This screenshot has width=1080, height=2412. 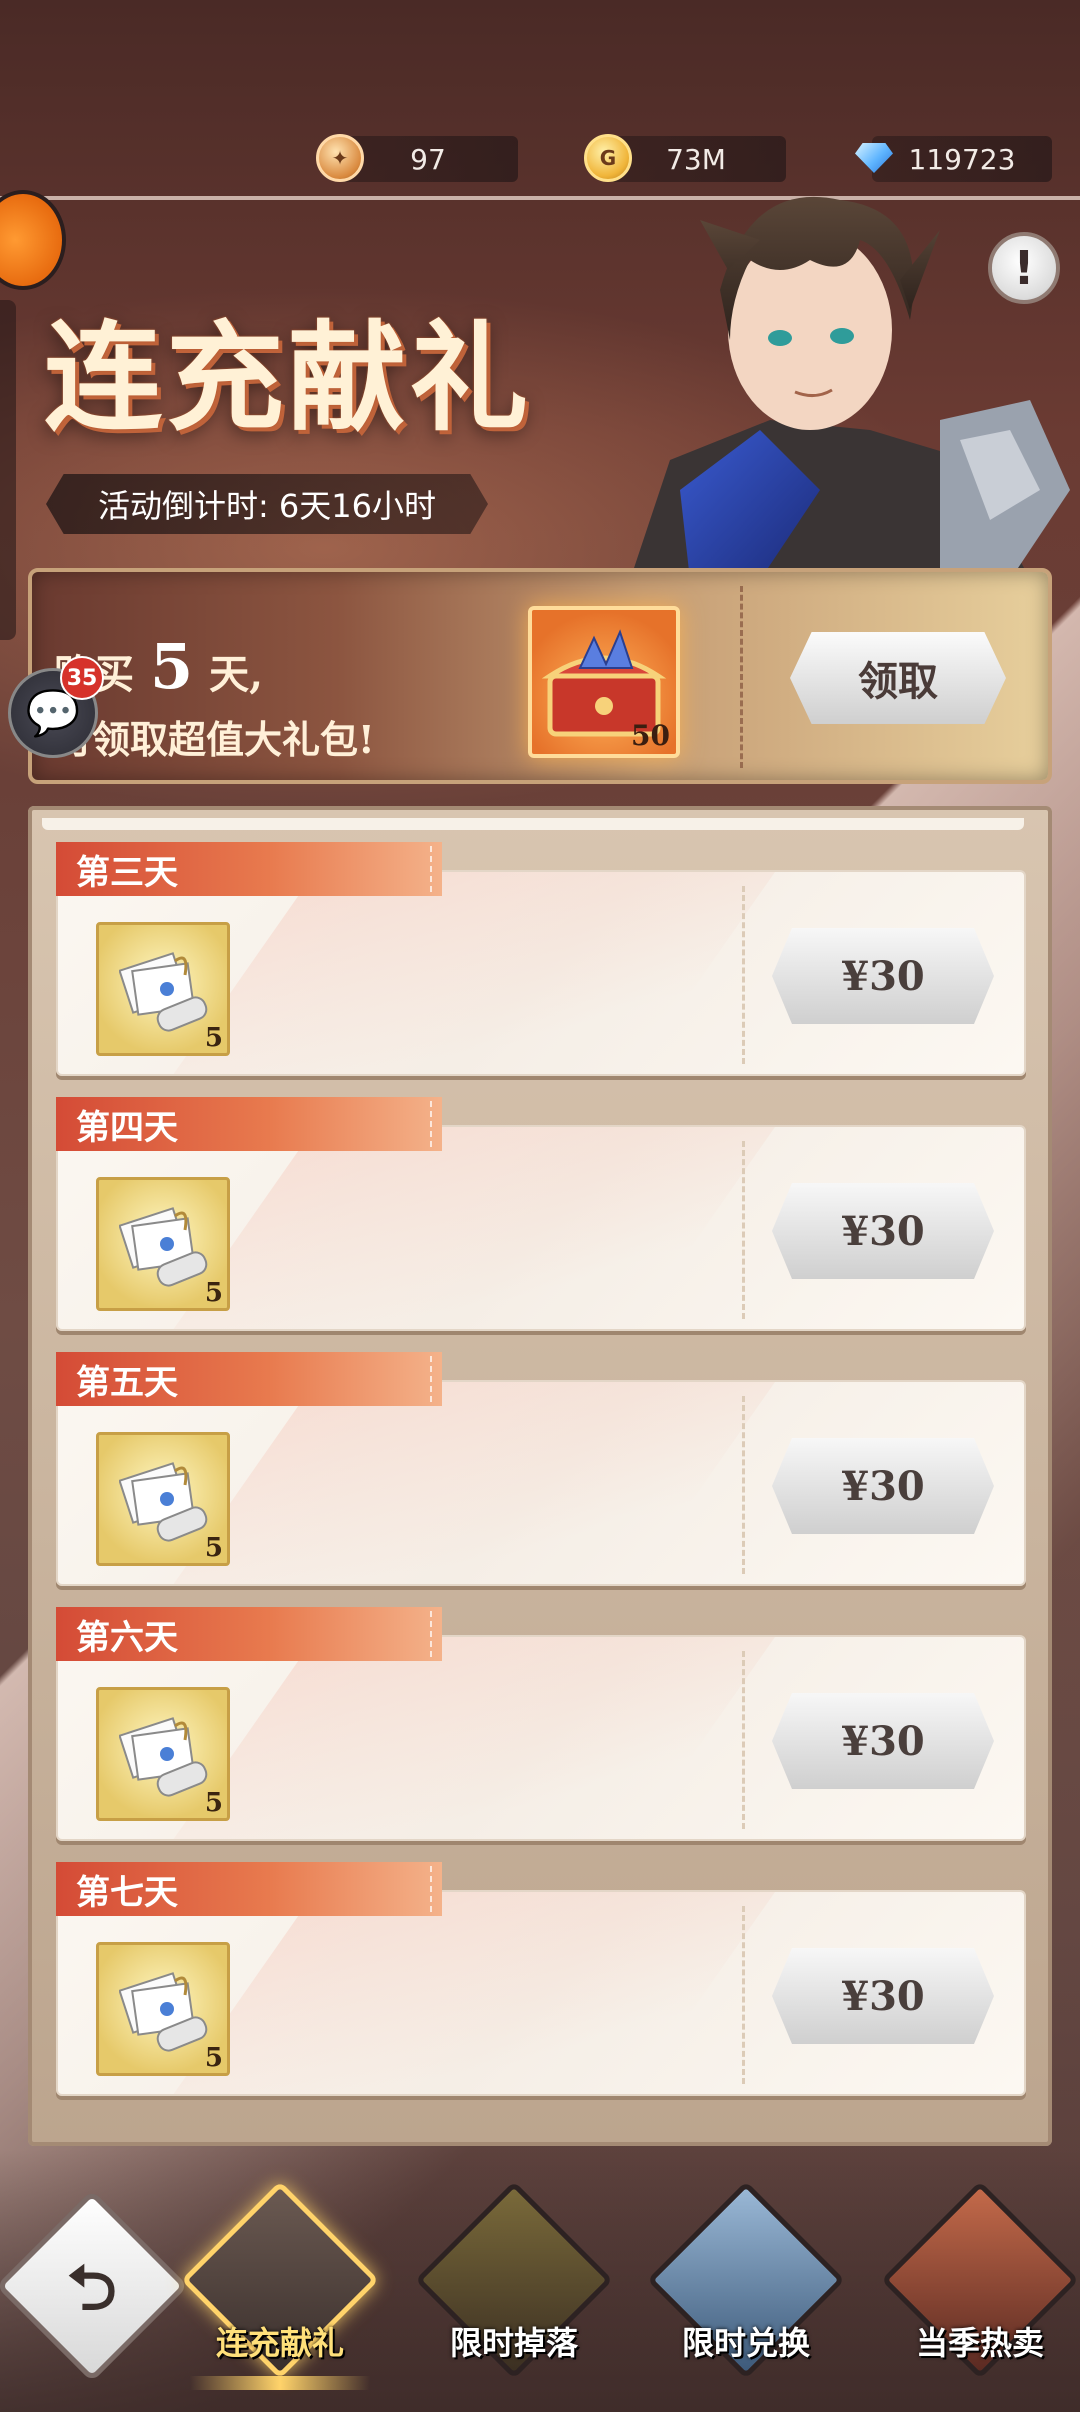 I want to click on day-label: 第四天, so click(x=249, y=1124).